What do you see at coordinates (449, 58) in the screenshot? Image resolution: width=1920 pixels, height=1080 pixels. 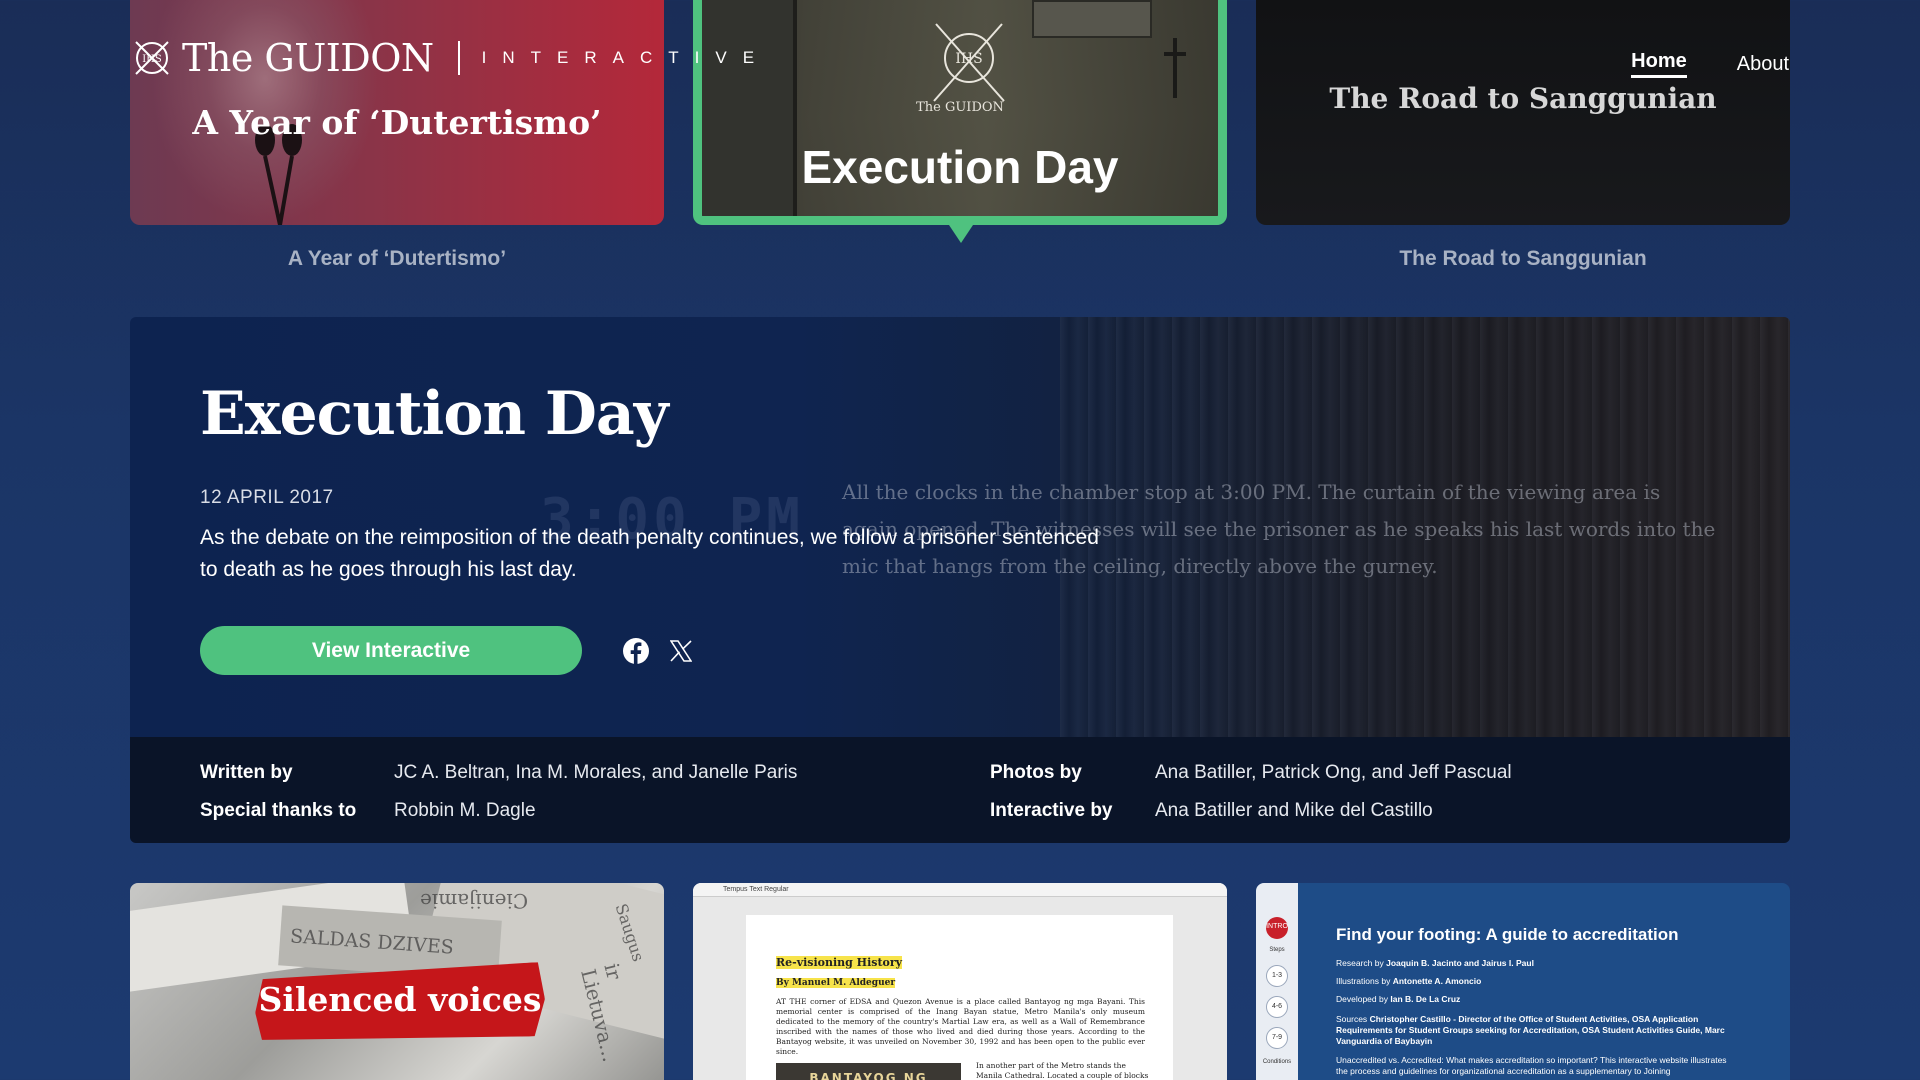 I see `brand-logo: IHS The GUIDON INTERACTIVE` at bounding box center [449, 58].